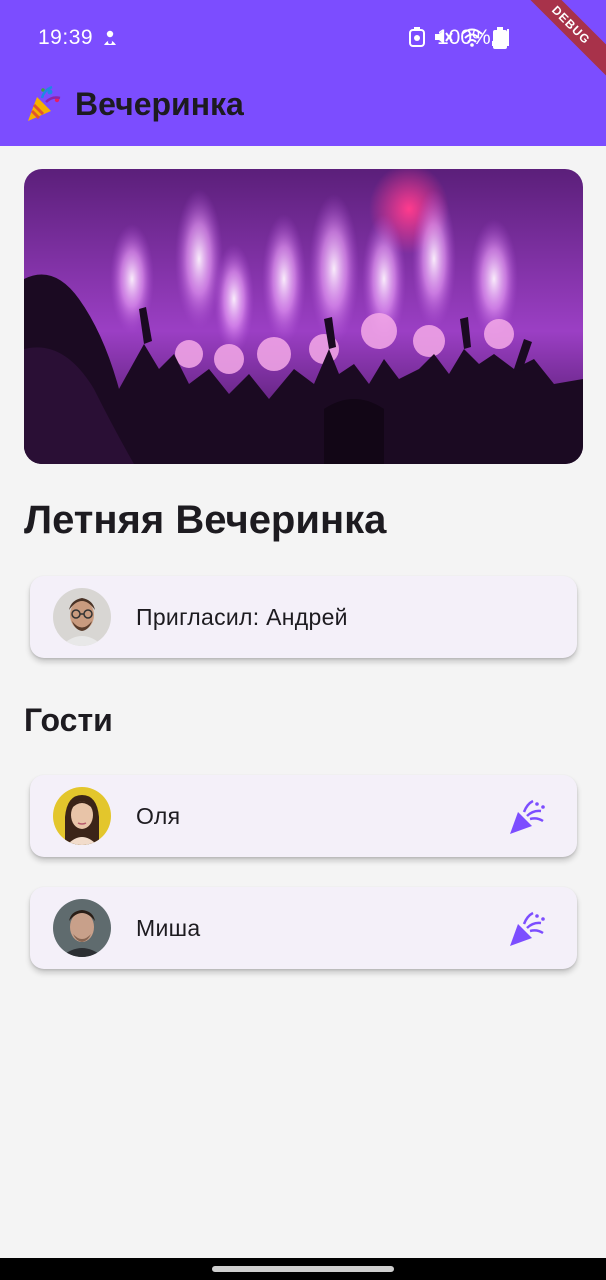  What do you see at coordinates (303, 928) in the screenshot?
I see `guest-card: Миша` at bounding box center [303, 928].